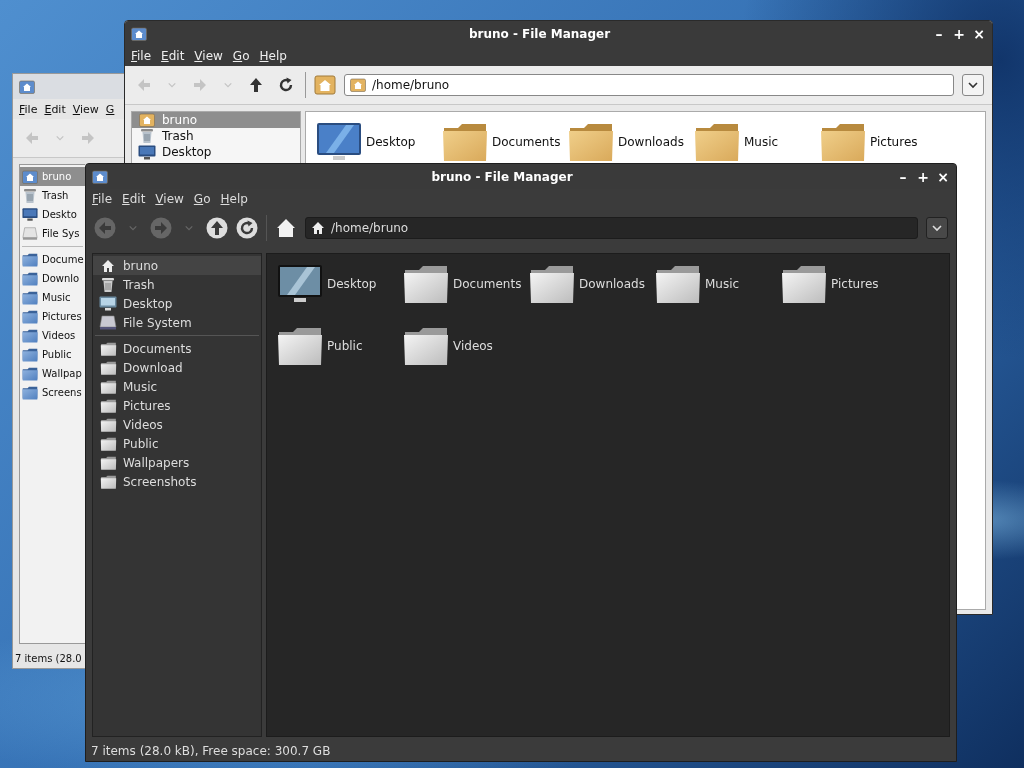 This screenshot has width=1024, height=768. I want to click on sidebar-item: Screens, so click(52, 392).